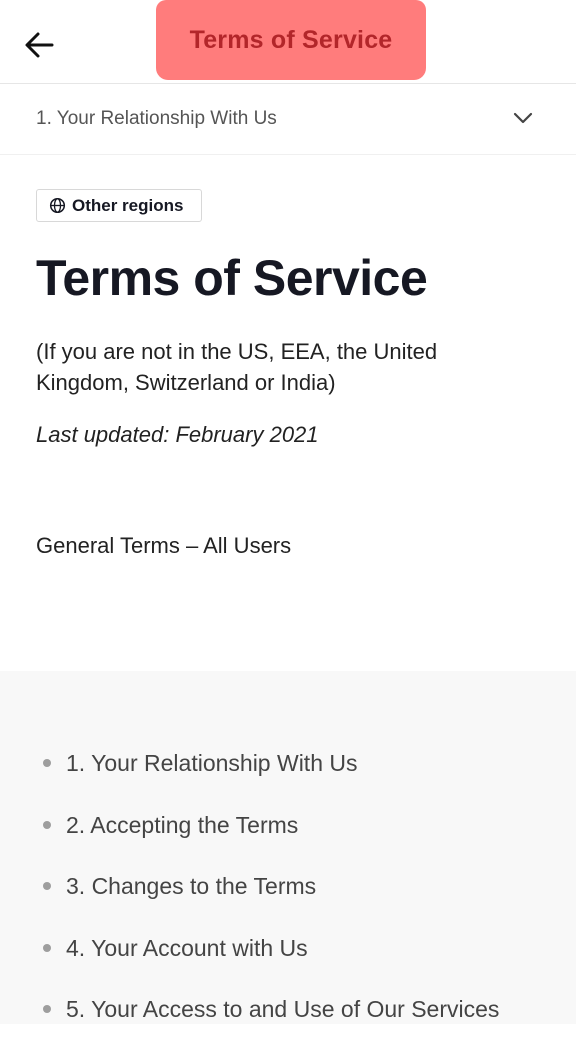  I want to click on toc-item-label: 3. Changes to the Terms, so click(191, 886).